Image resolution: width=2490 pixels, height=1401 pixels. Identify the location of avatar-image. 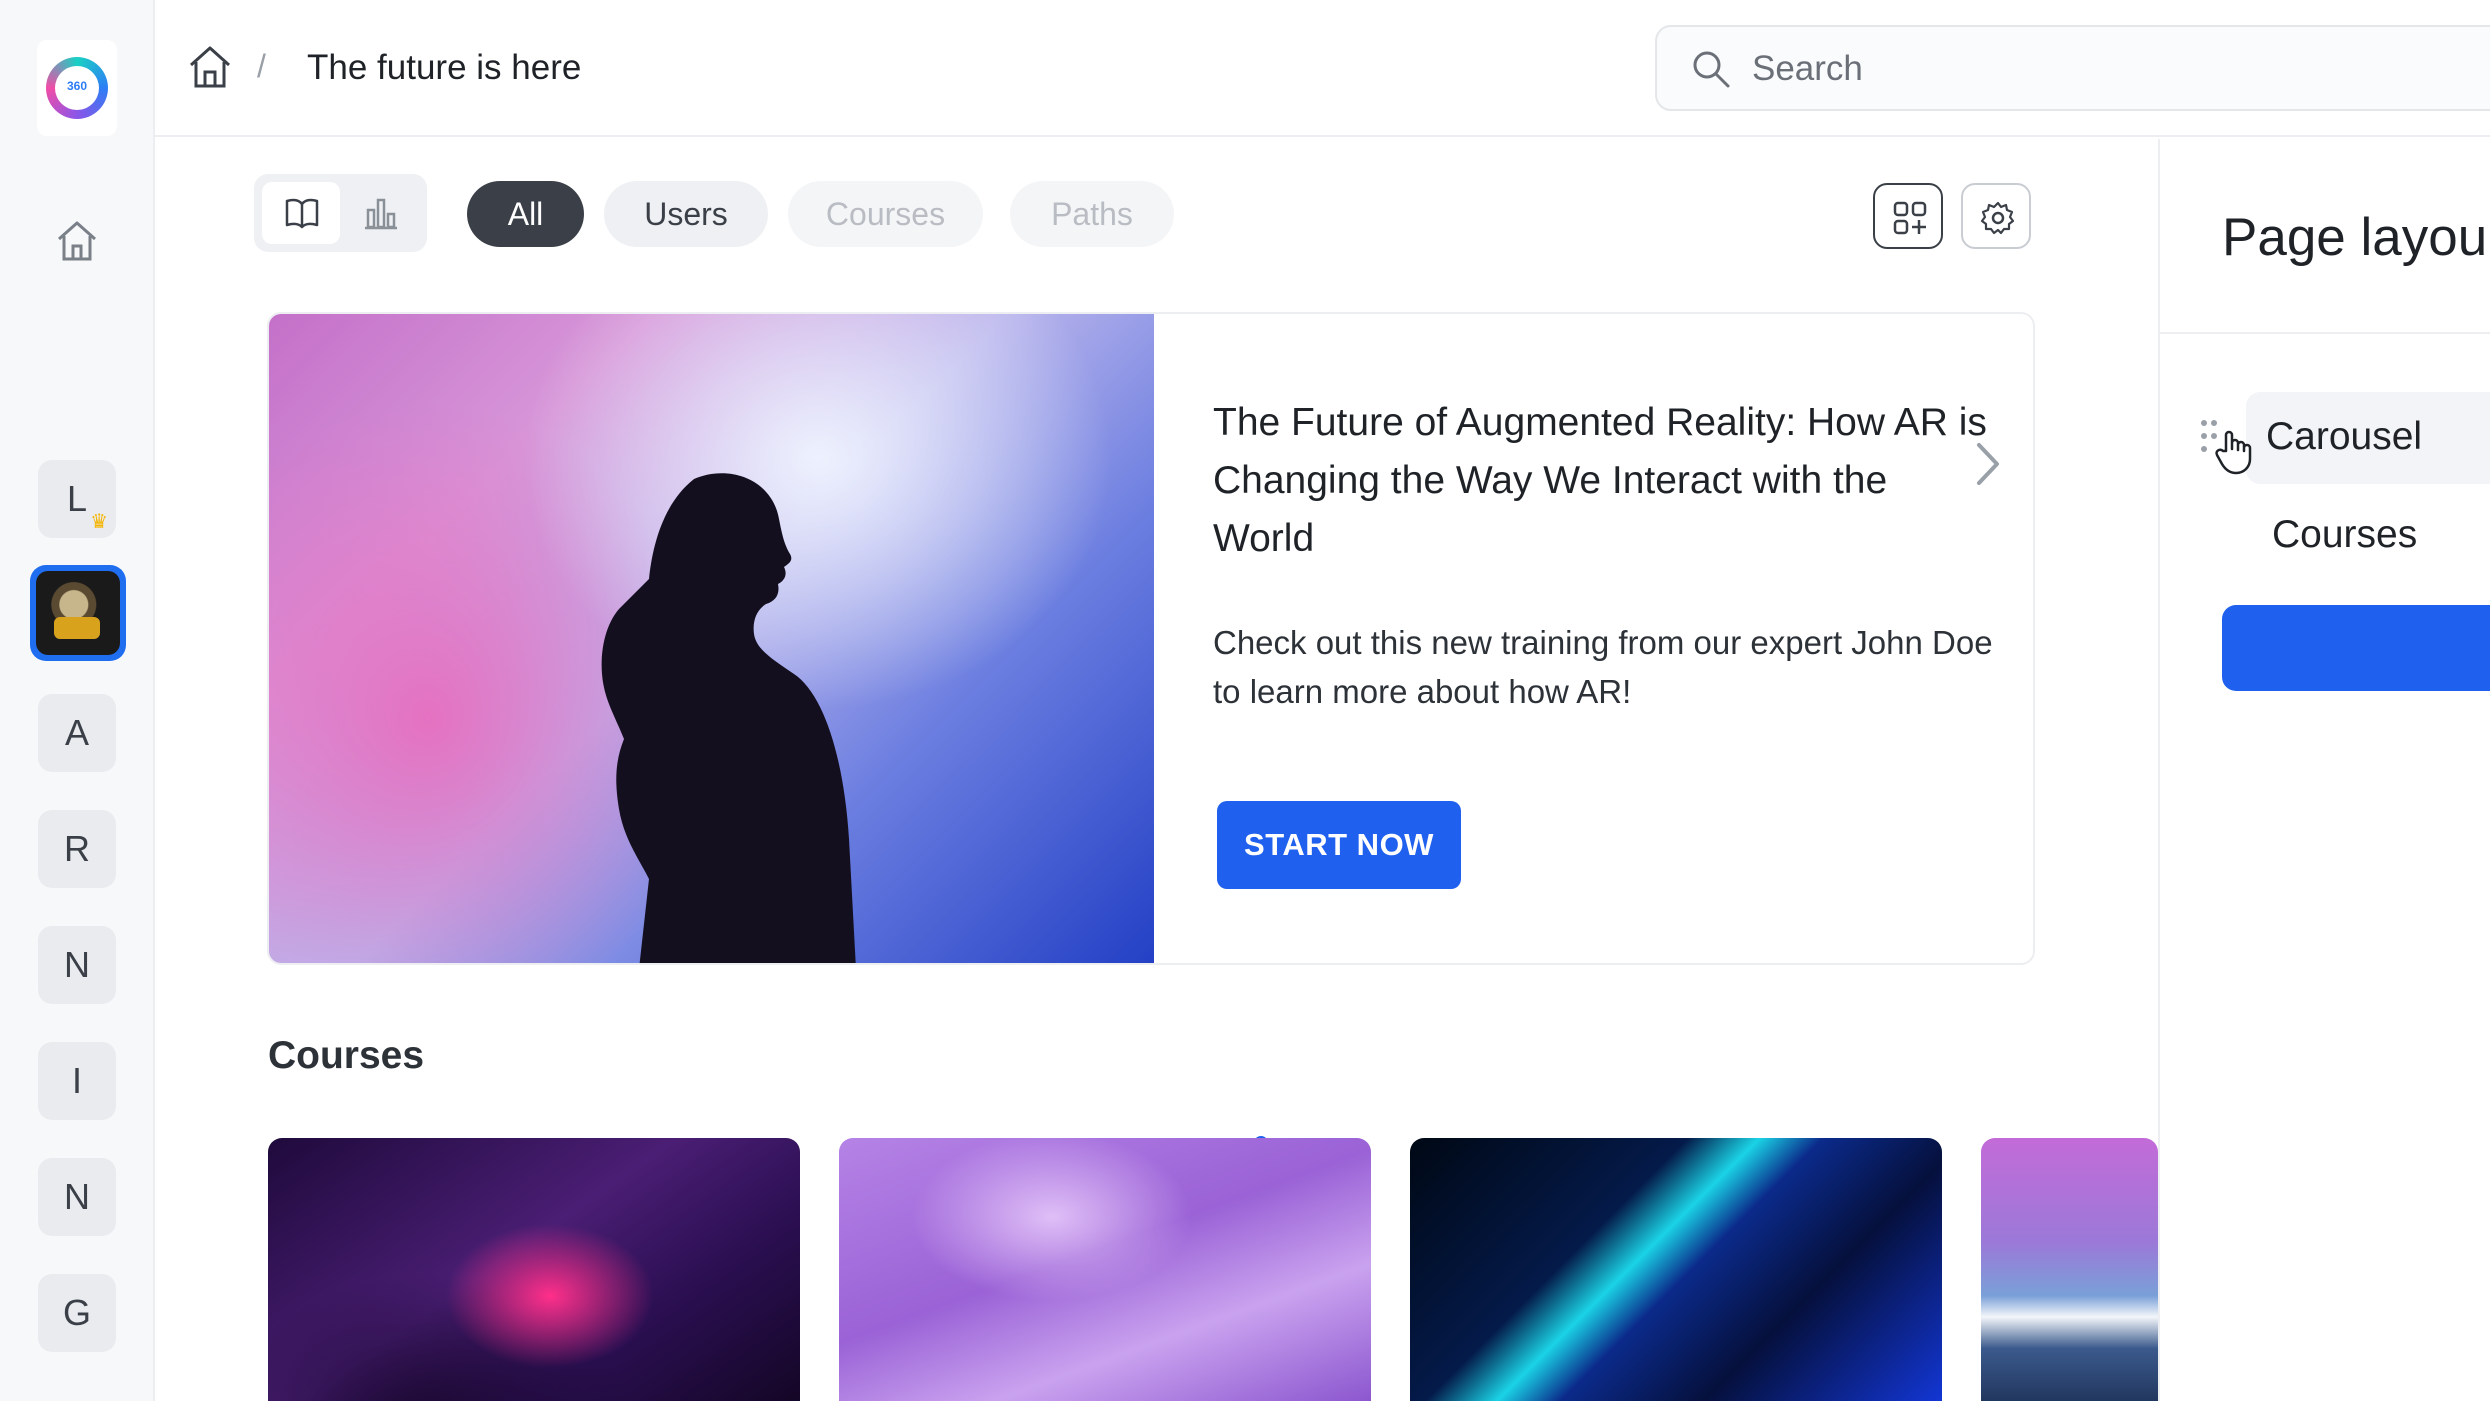
(78, 613).